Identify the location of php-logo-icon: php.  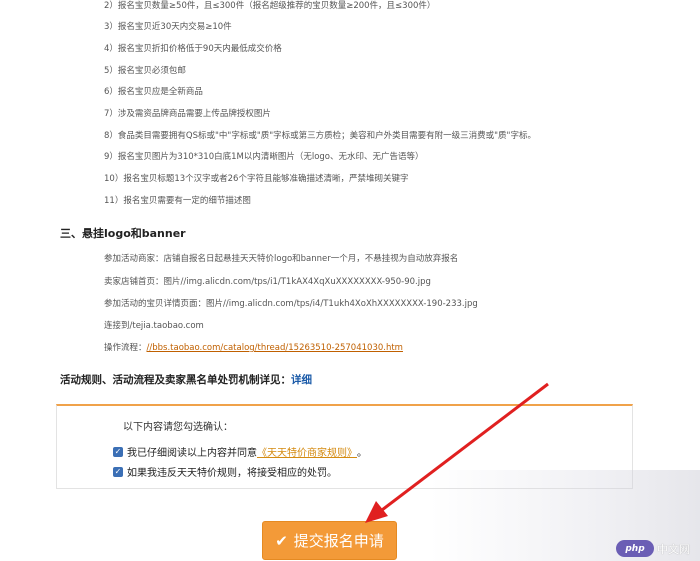
(635, 548).